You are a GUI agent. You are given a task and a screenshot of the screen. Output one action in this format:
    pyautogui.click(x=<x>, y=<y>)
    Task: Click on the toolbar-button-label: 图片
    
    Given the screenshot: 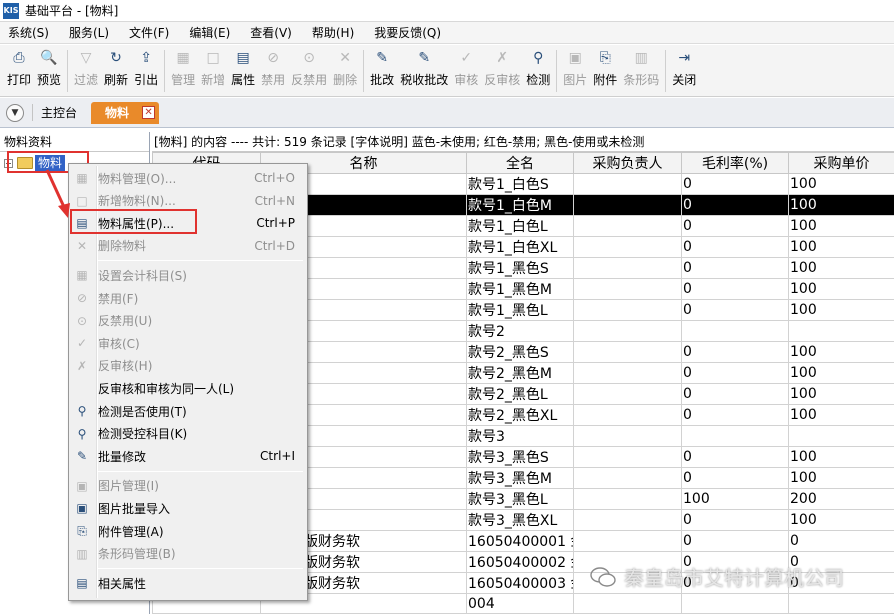 What is the action you would take?
    pyautogui.click(x=575, y=80)
    